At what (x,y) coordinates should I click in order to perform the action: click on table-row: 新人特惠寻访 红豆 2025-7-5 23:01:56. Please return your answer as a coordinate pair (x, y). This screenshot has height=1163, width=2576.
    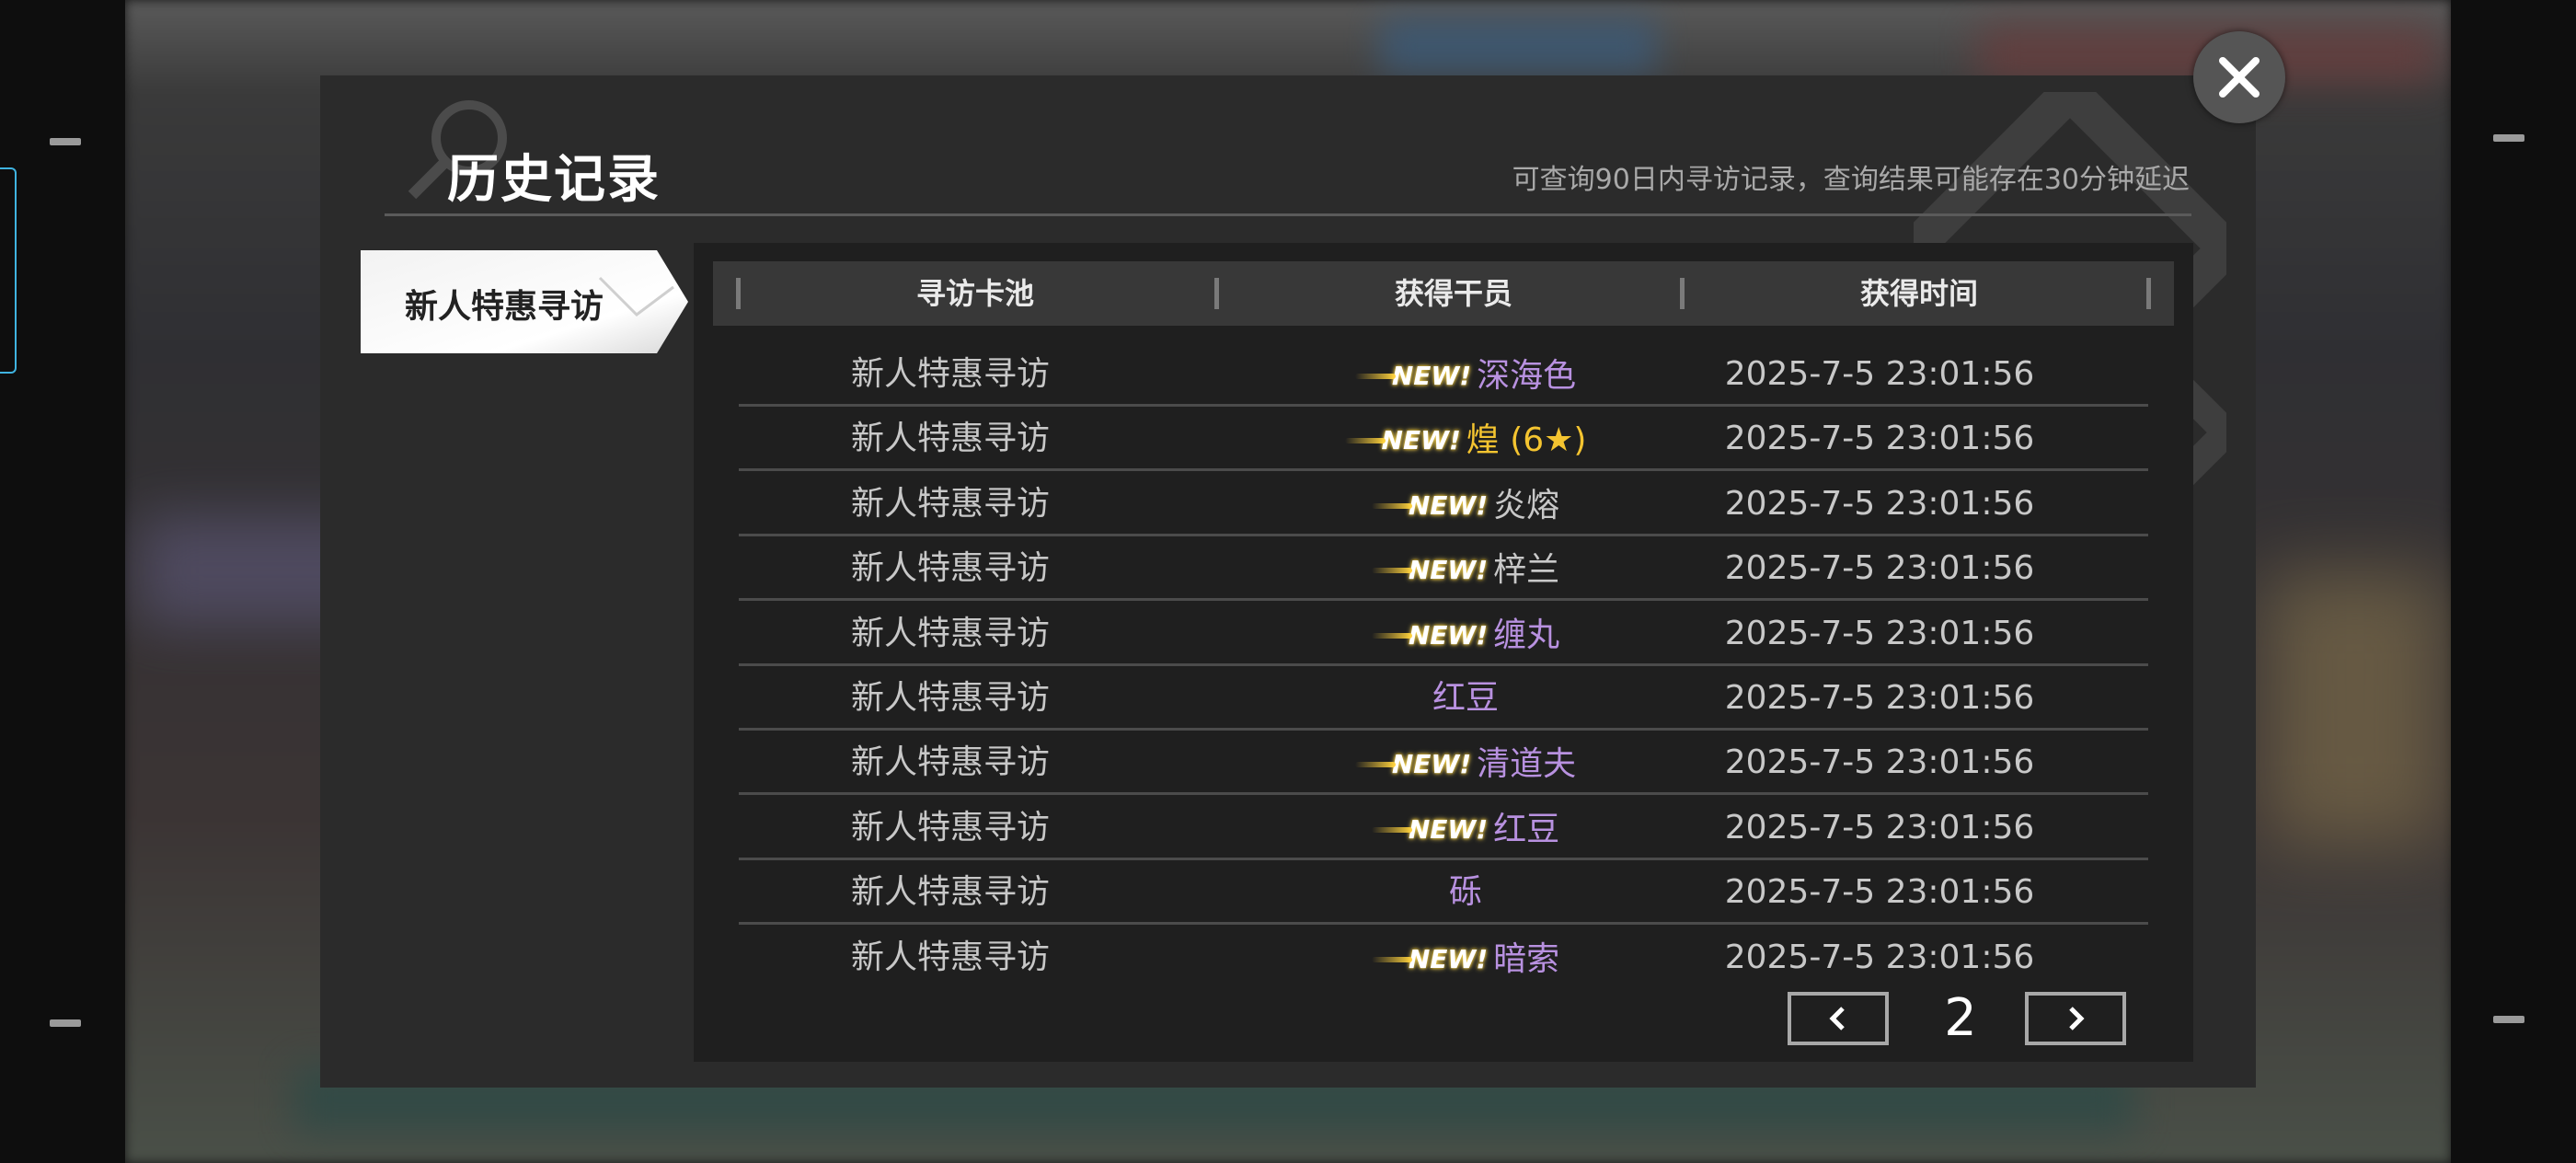
    Looking at the image, I should click on (1443, 699).